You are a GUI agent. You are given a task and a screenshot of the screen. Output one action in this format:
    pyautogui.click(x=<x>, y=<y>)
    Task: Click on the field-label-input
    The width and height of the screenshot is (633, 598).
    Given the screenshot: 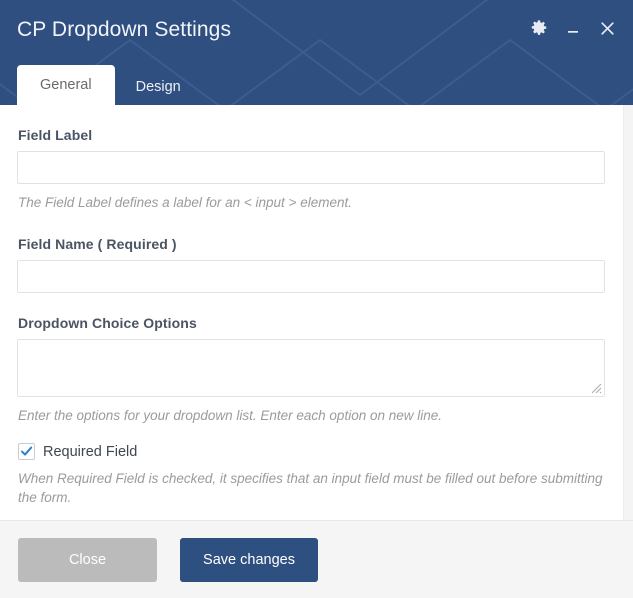 What is the action you would take?
    pyautogui.click(x=311, y=167)
    